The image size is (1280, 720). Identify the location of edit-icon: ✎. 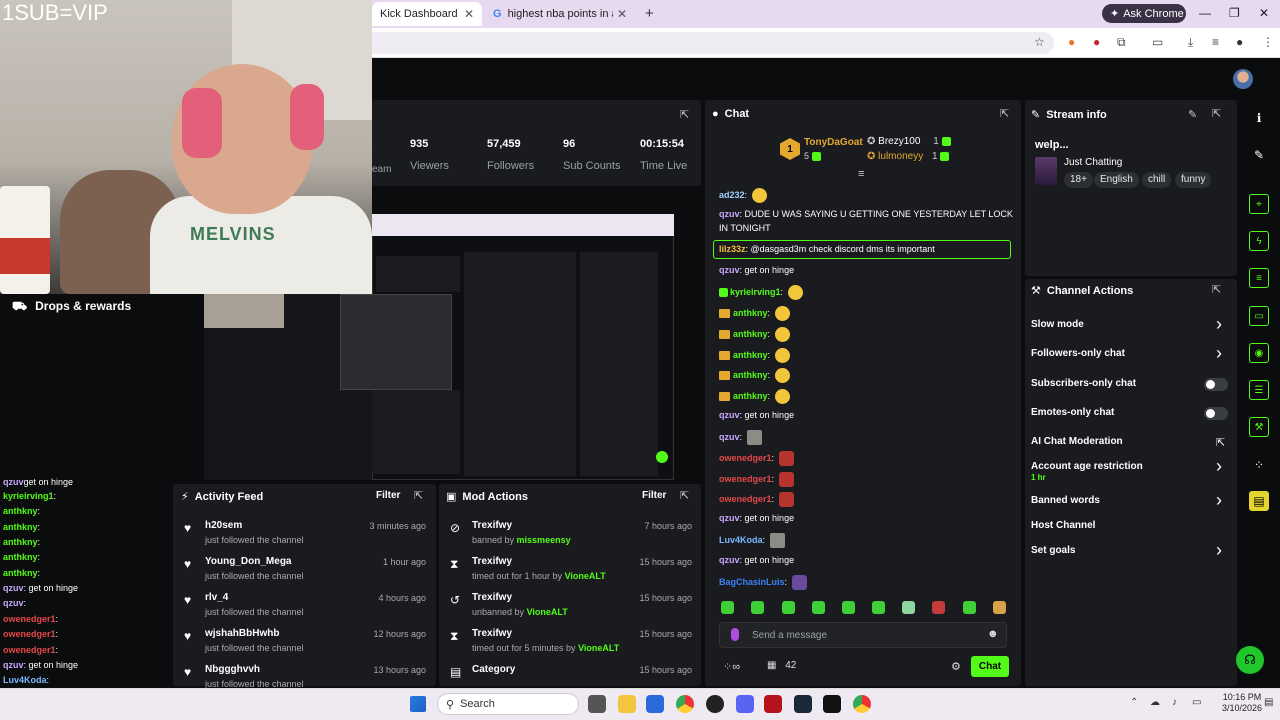
(1192, 114).